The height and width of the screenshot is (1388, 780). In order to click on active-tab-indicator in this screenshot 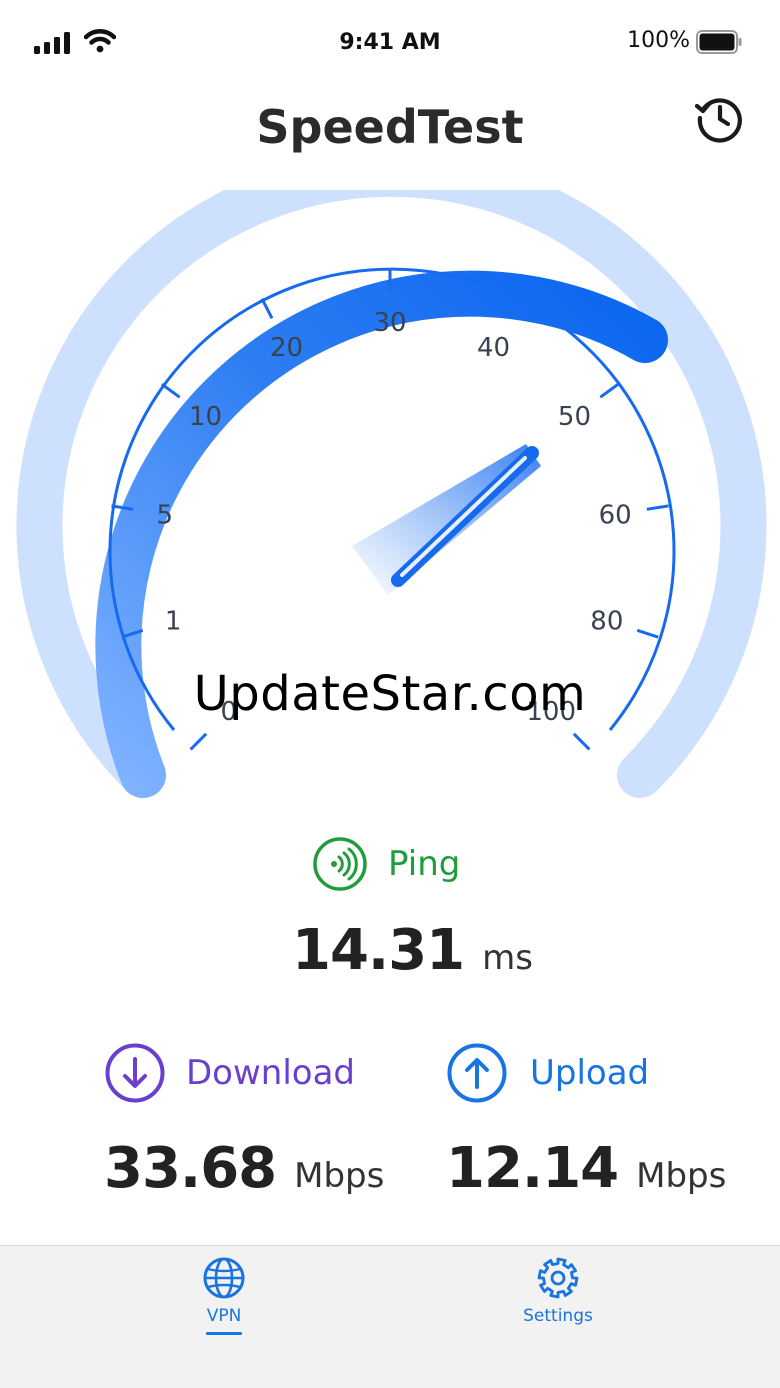, I will do `click(224, 1333)`.